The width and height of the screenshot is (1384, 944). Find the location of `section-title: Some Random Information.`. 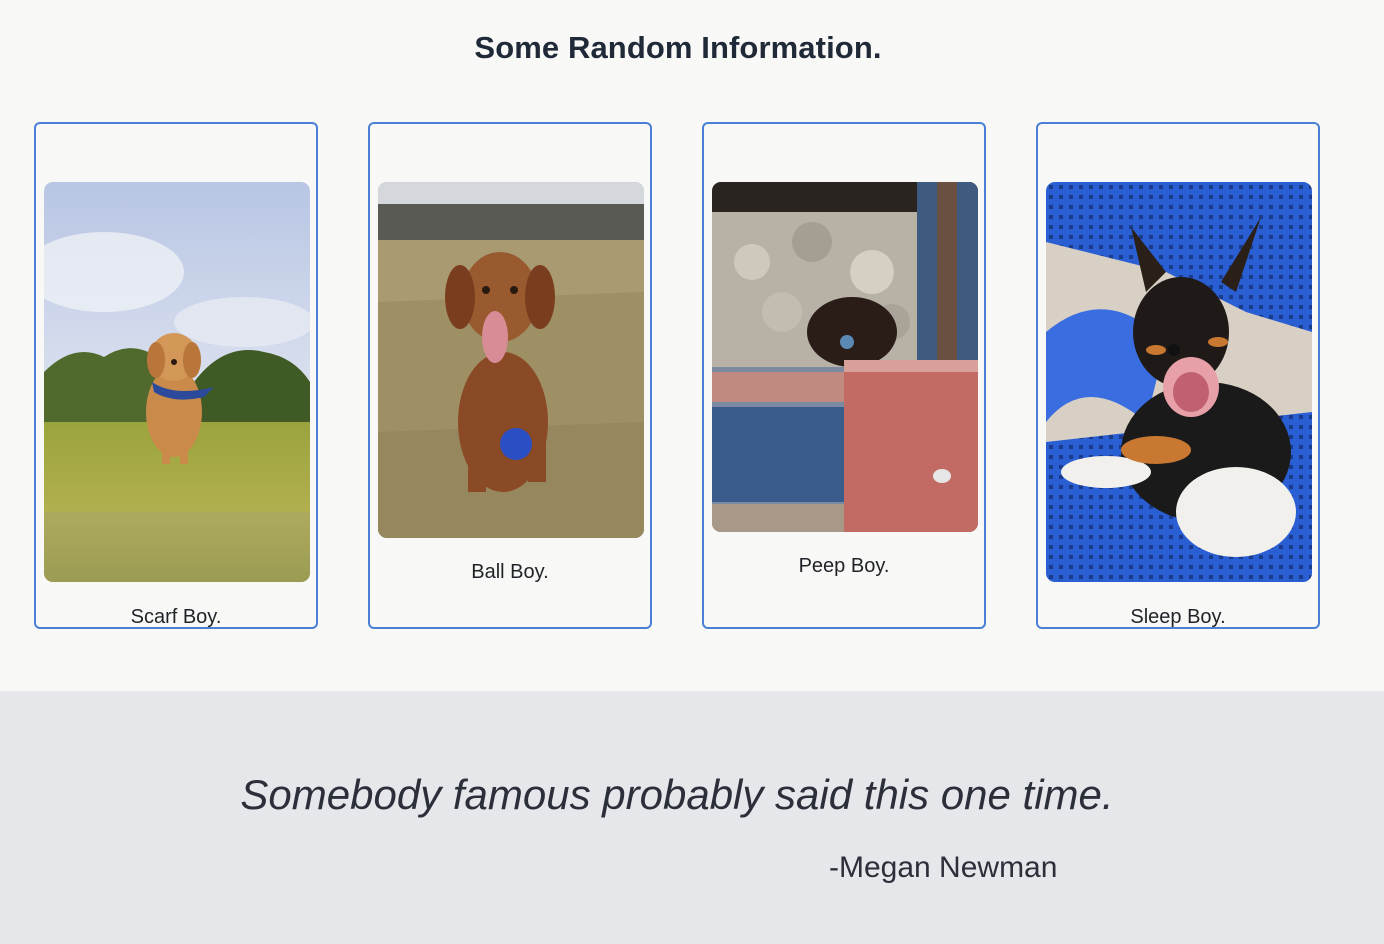

section-title: Some Random Information. is located at coordinates (678, 47).